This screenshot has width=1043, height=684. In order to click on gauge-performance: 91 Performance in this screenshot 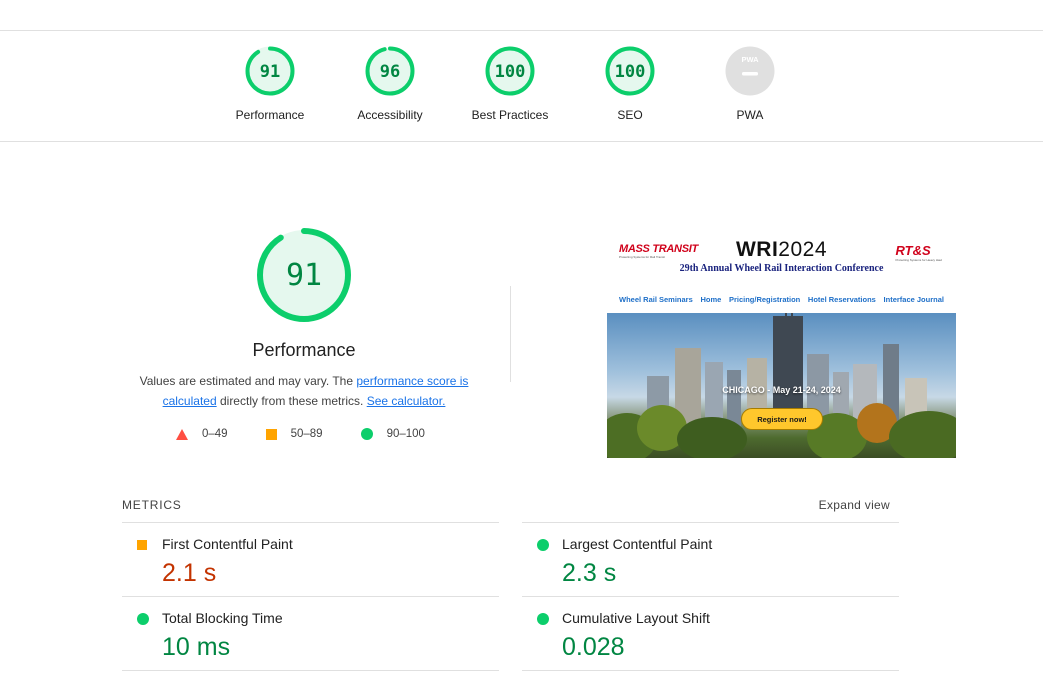, I will do `click(270, 84)`.